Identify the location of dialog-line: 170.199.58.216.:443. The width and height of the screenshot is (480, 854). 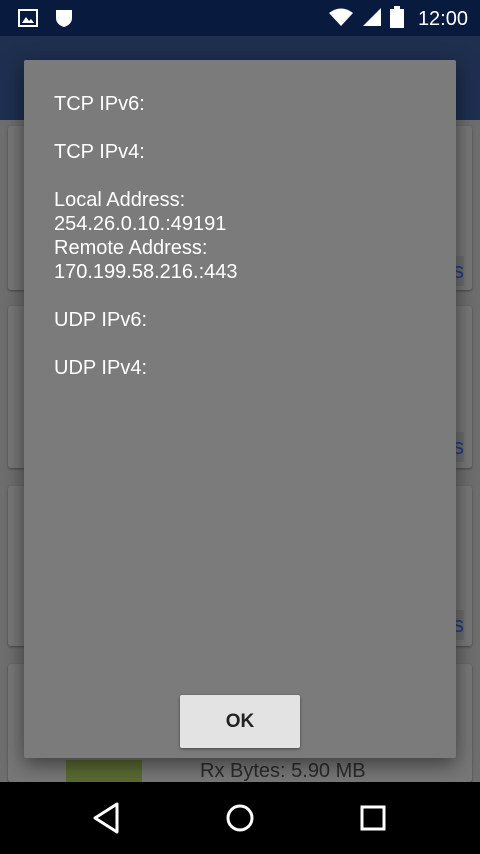
(146, 272).